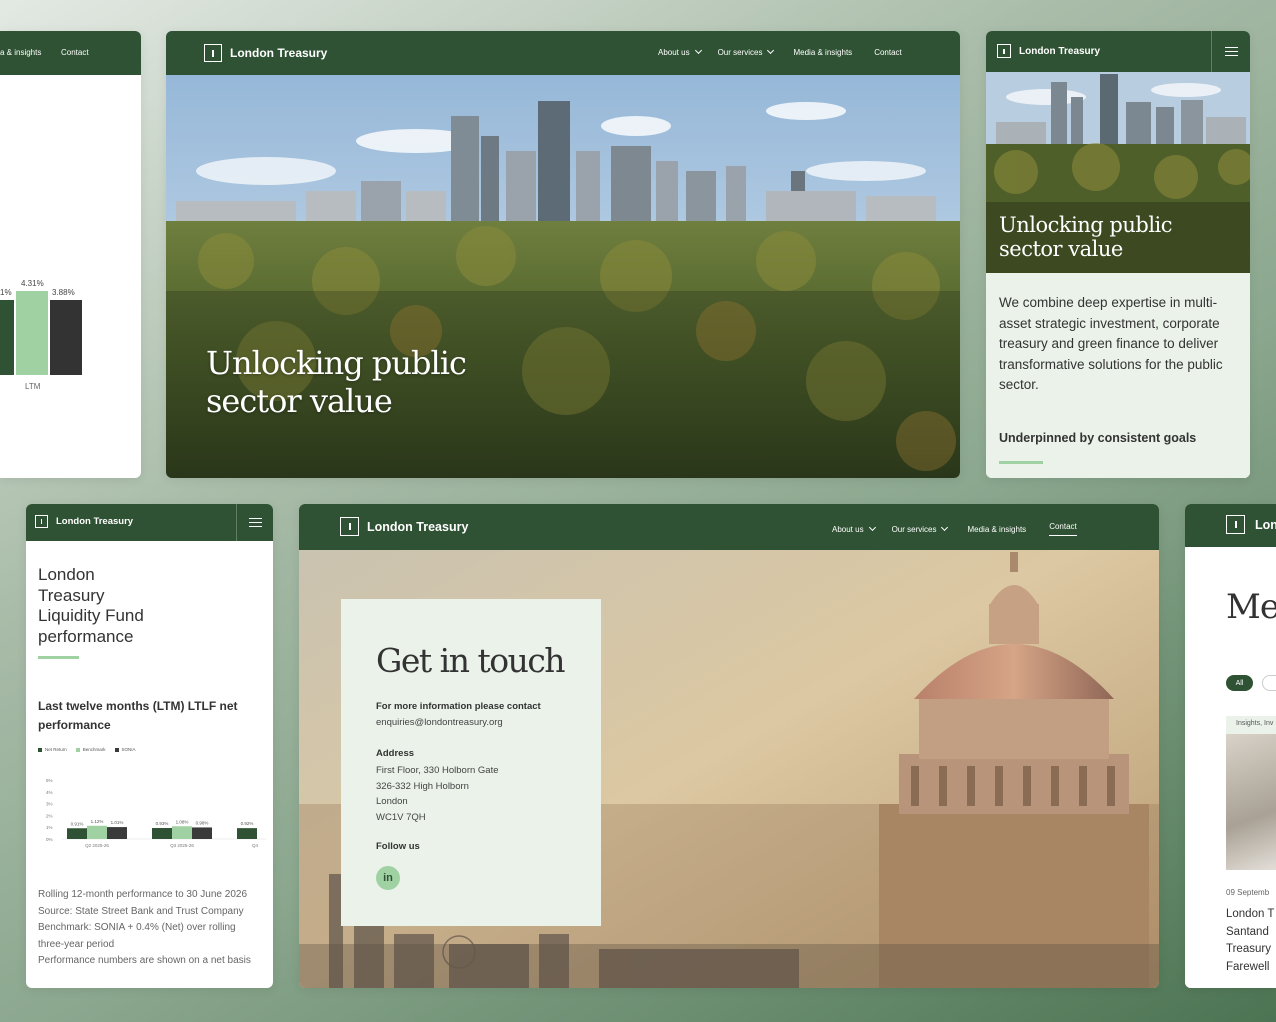  What do you see at coordinates (90, 749) in the screenshot?
I see `legend-item: Benchmark` at bounding box center [90, 749].